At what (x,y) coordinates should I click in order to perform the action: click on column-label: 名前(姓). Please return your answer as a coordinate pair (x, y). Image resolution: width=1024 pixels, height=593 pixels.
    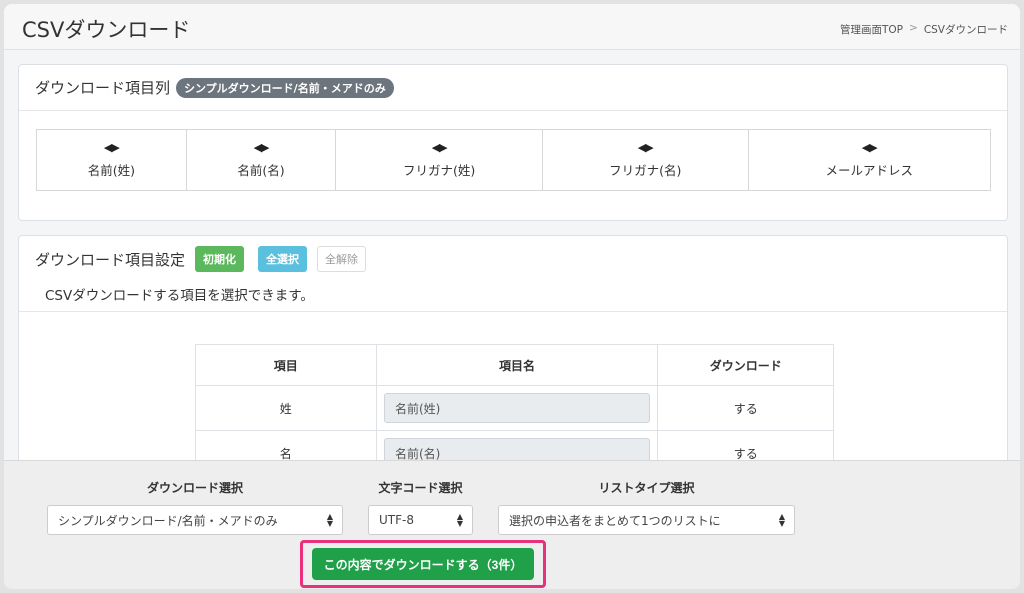
    Looking at the image, I should click on (111, 170).